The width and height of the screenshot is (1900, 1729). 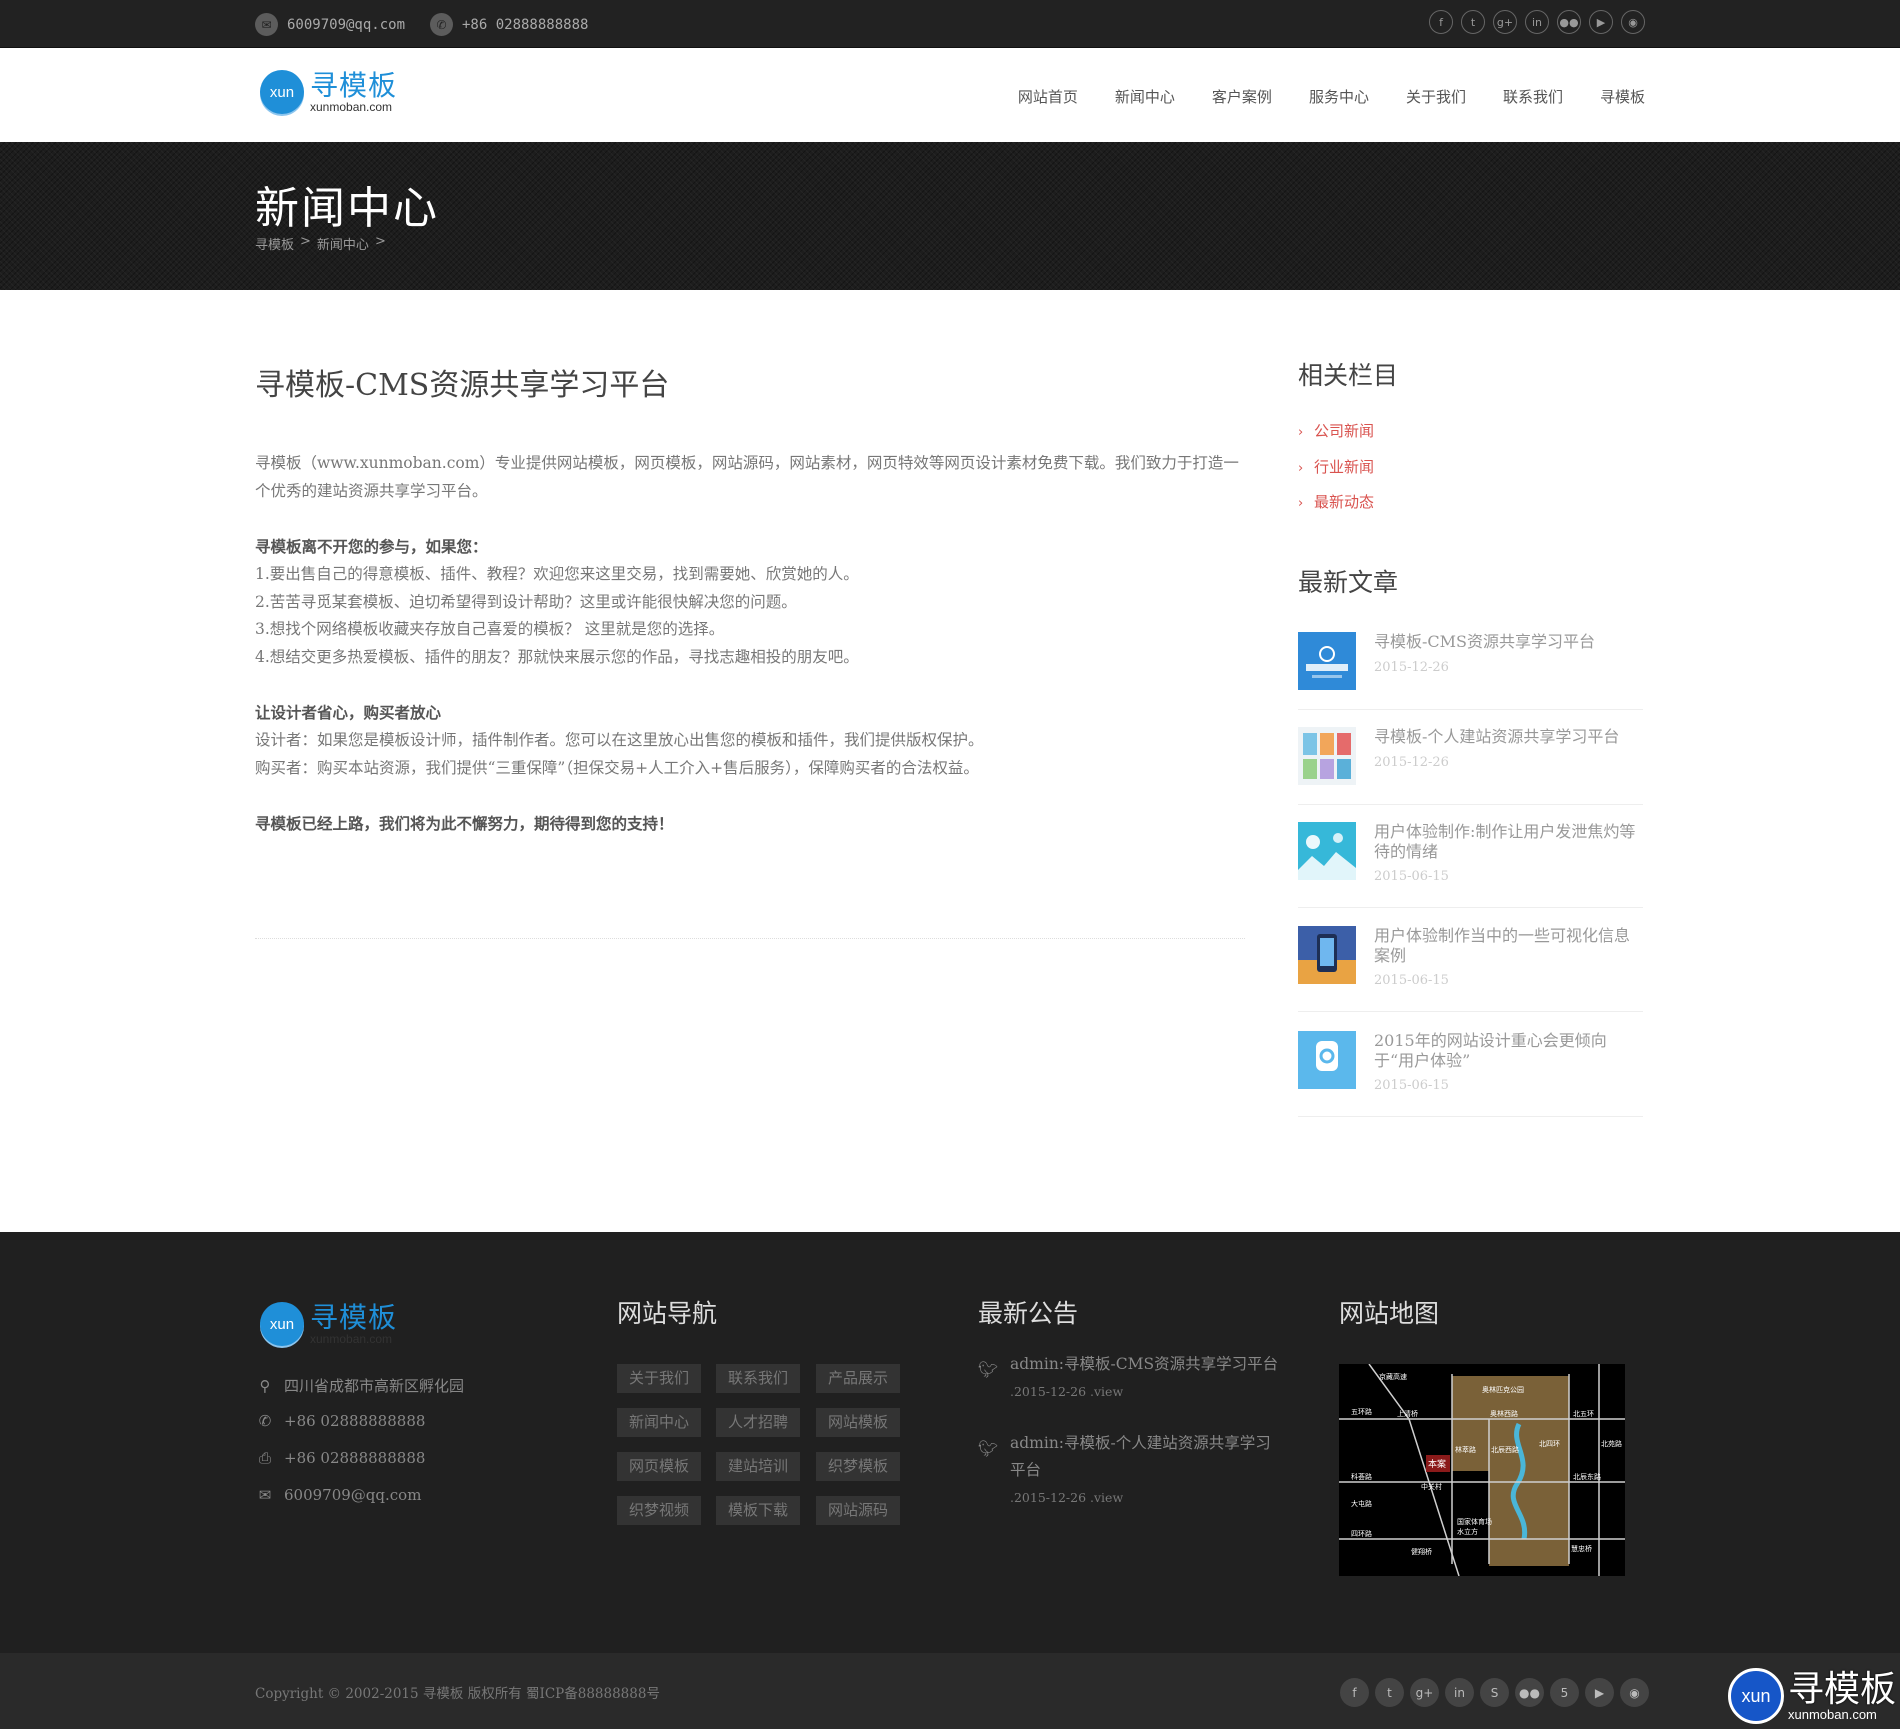 I want to click on topbar-phone: ✆ +86 02888888888, so click(x=509, y=24).